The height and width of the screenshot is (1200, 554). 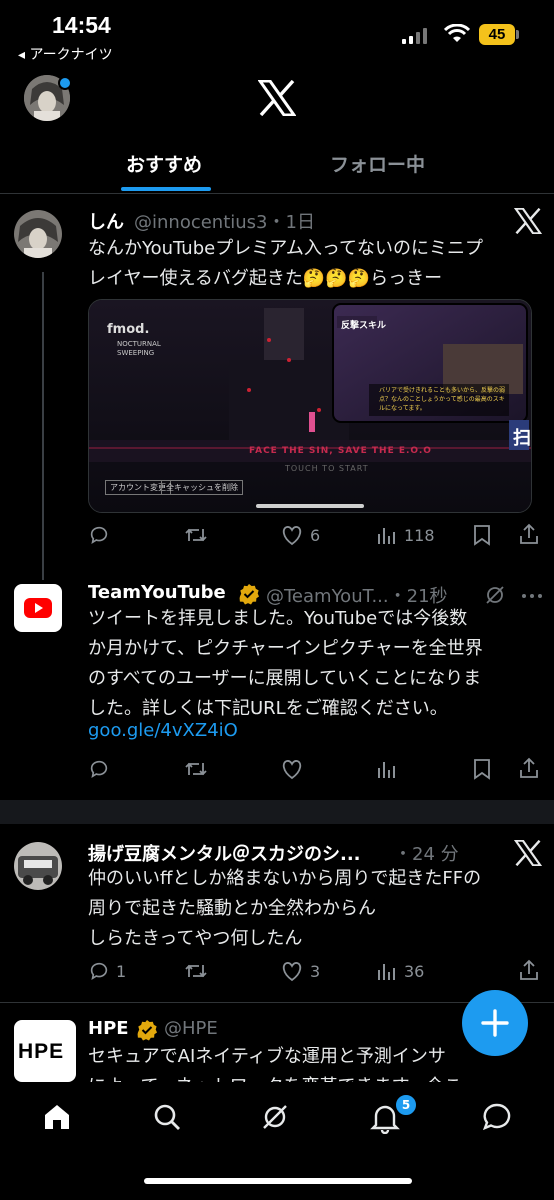 What do you see at coordinates (277, 98) in the screenshot?
I see `x-logo-icon` at bounding box center [277, 98].